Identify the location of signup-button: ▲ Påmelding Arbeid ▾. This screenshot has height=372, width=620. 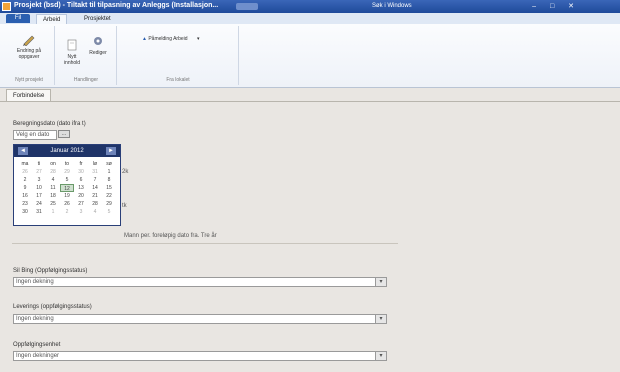
(177, 39).